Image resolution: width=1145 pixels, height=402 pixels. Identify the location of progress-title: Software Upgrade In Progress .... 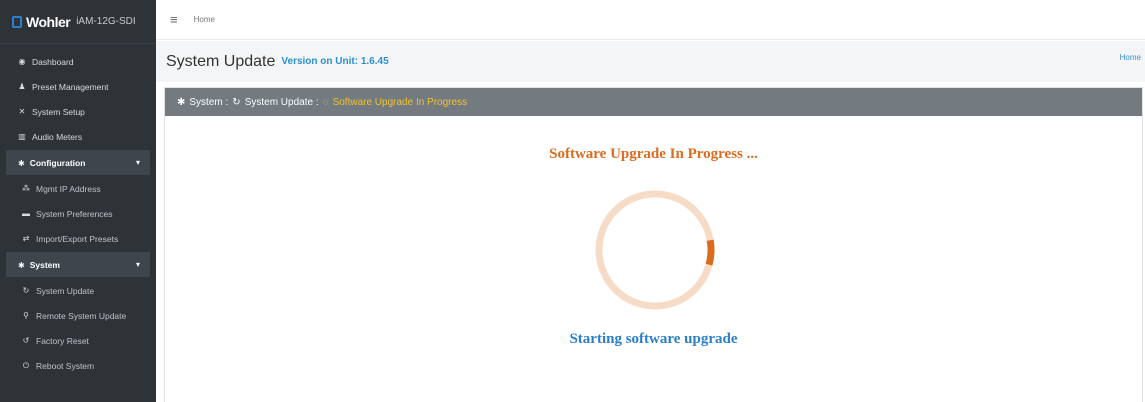
(653, 154).